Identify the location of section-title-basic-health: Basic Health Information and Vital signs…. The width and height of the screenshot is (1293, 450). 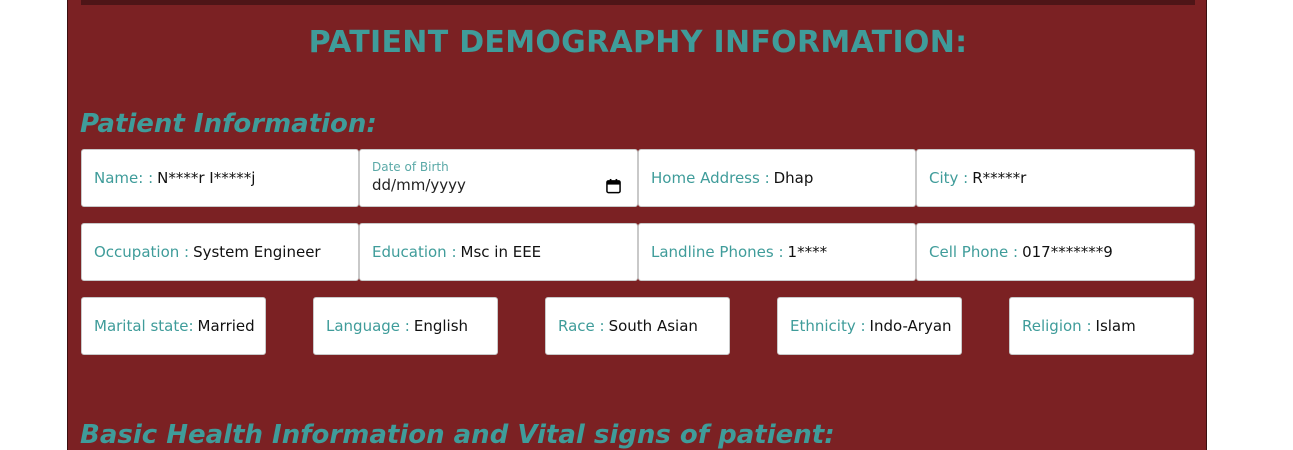
(457, 435).